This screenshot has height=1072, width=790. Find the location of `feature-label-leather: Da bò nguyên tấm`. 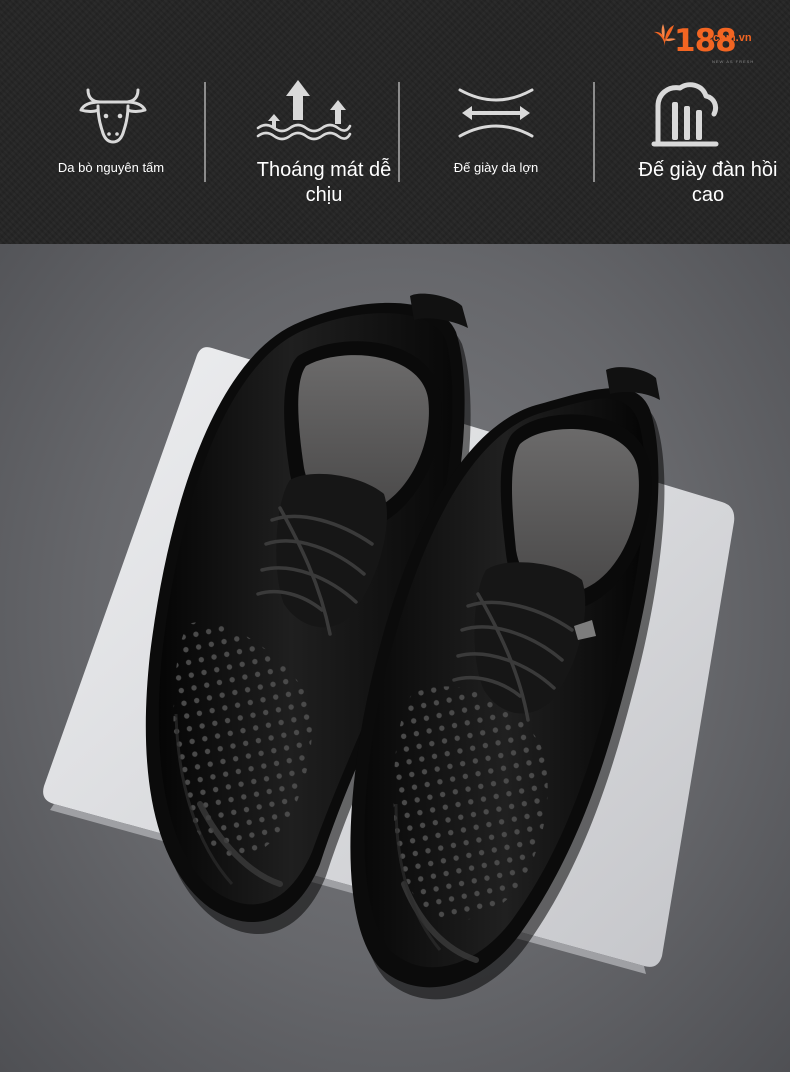

feature-label-leather: Da bò nguyên tấm is located at coordinates (111, 167).